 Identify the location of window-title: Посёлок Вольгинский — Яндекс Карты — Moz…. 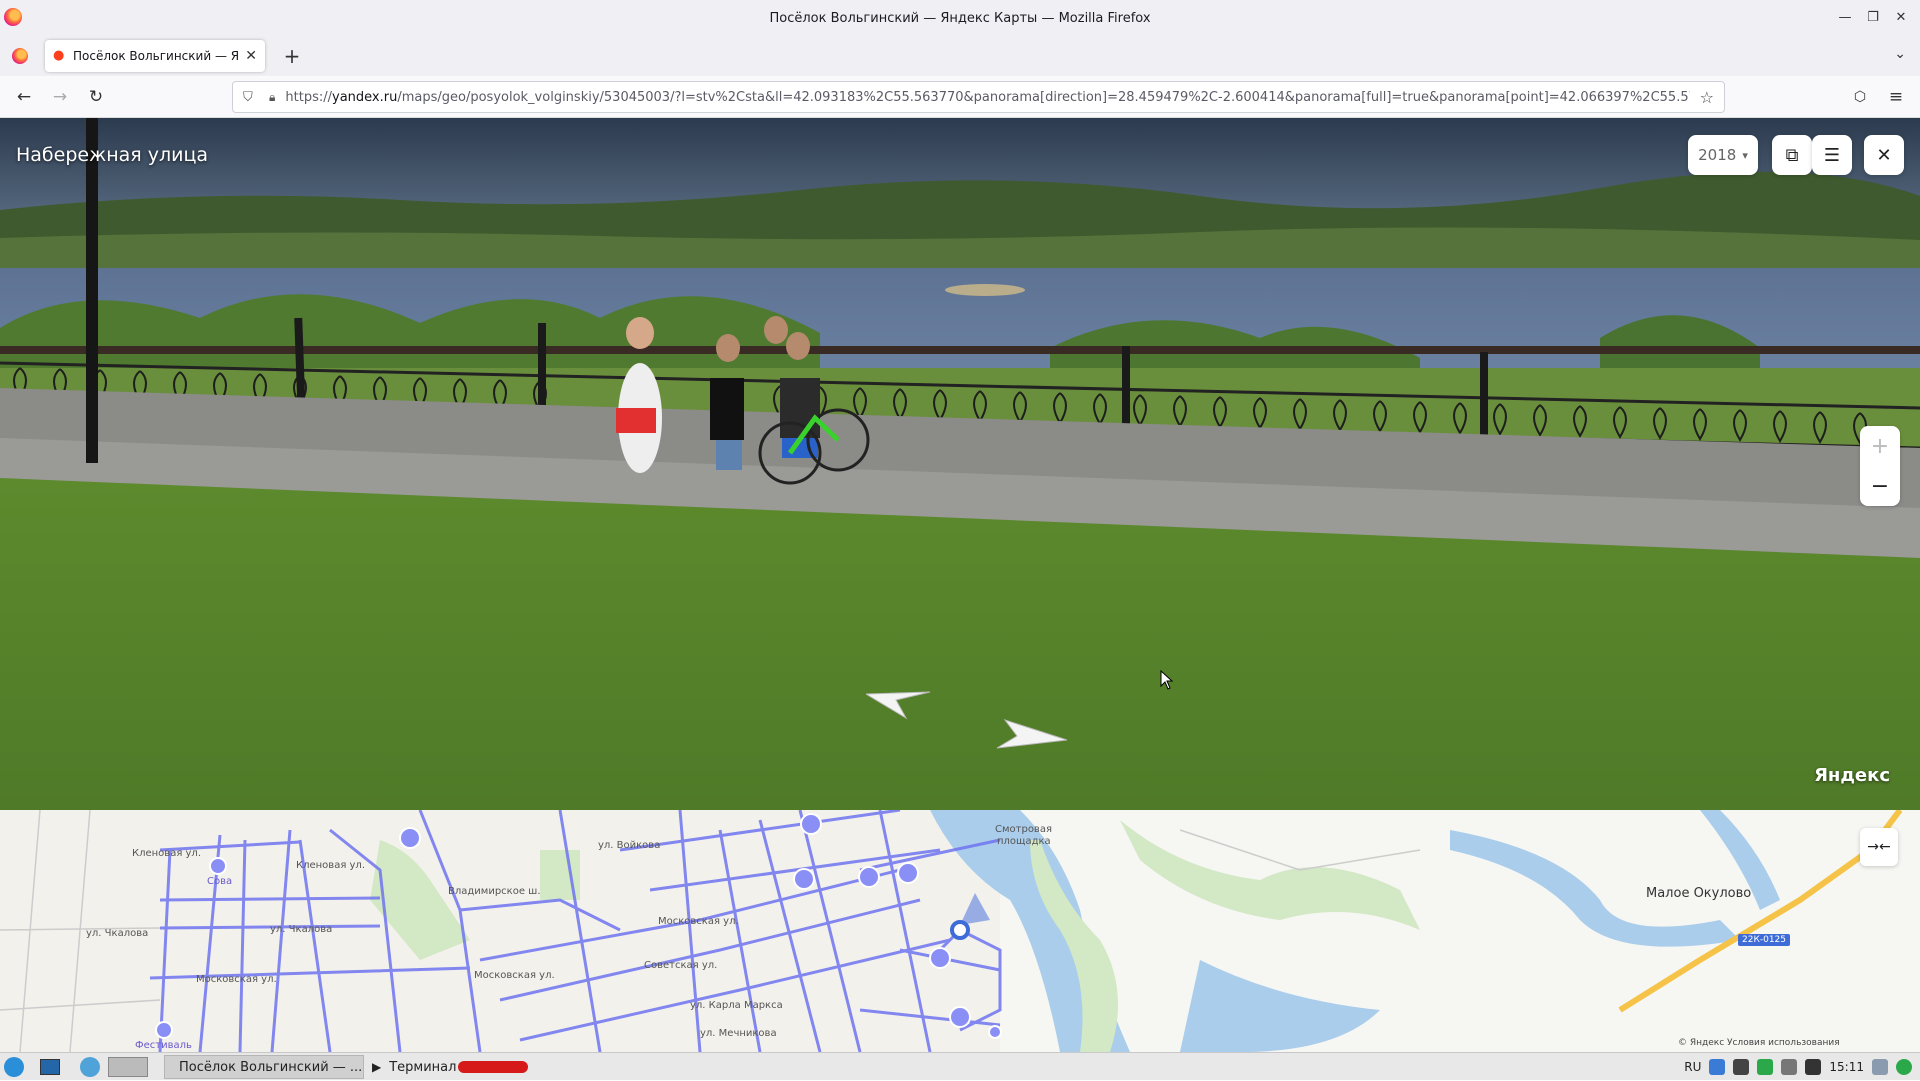
(960, 18).